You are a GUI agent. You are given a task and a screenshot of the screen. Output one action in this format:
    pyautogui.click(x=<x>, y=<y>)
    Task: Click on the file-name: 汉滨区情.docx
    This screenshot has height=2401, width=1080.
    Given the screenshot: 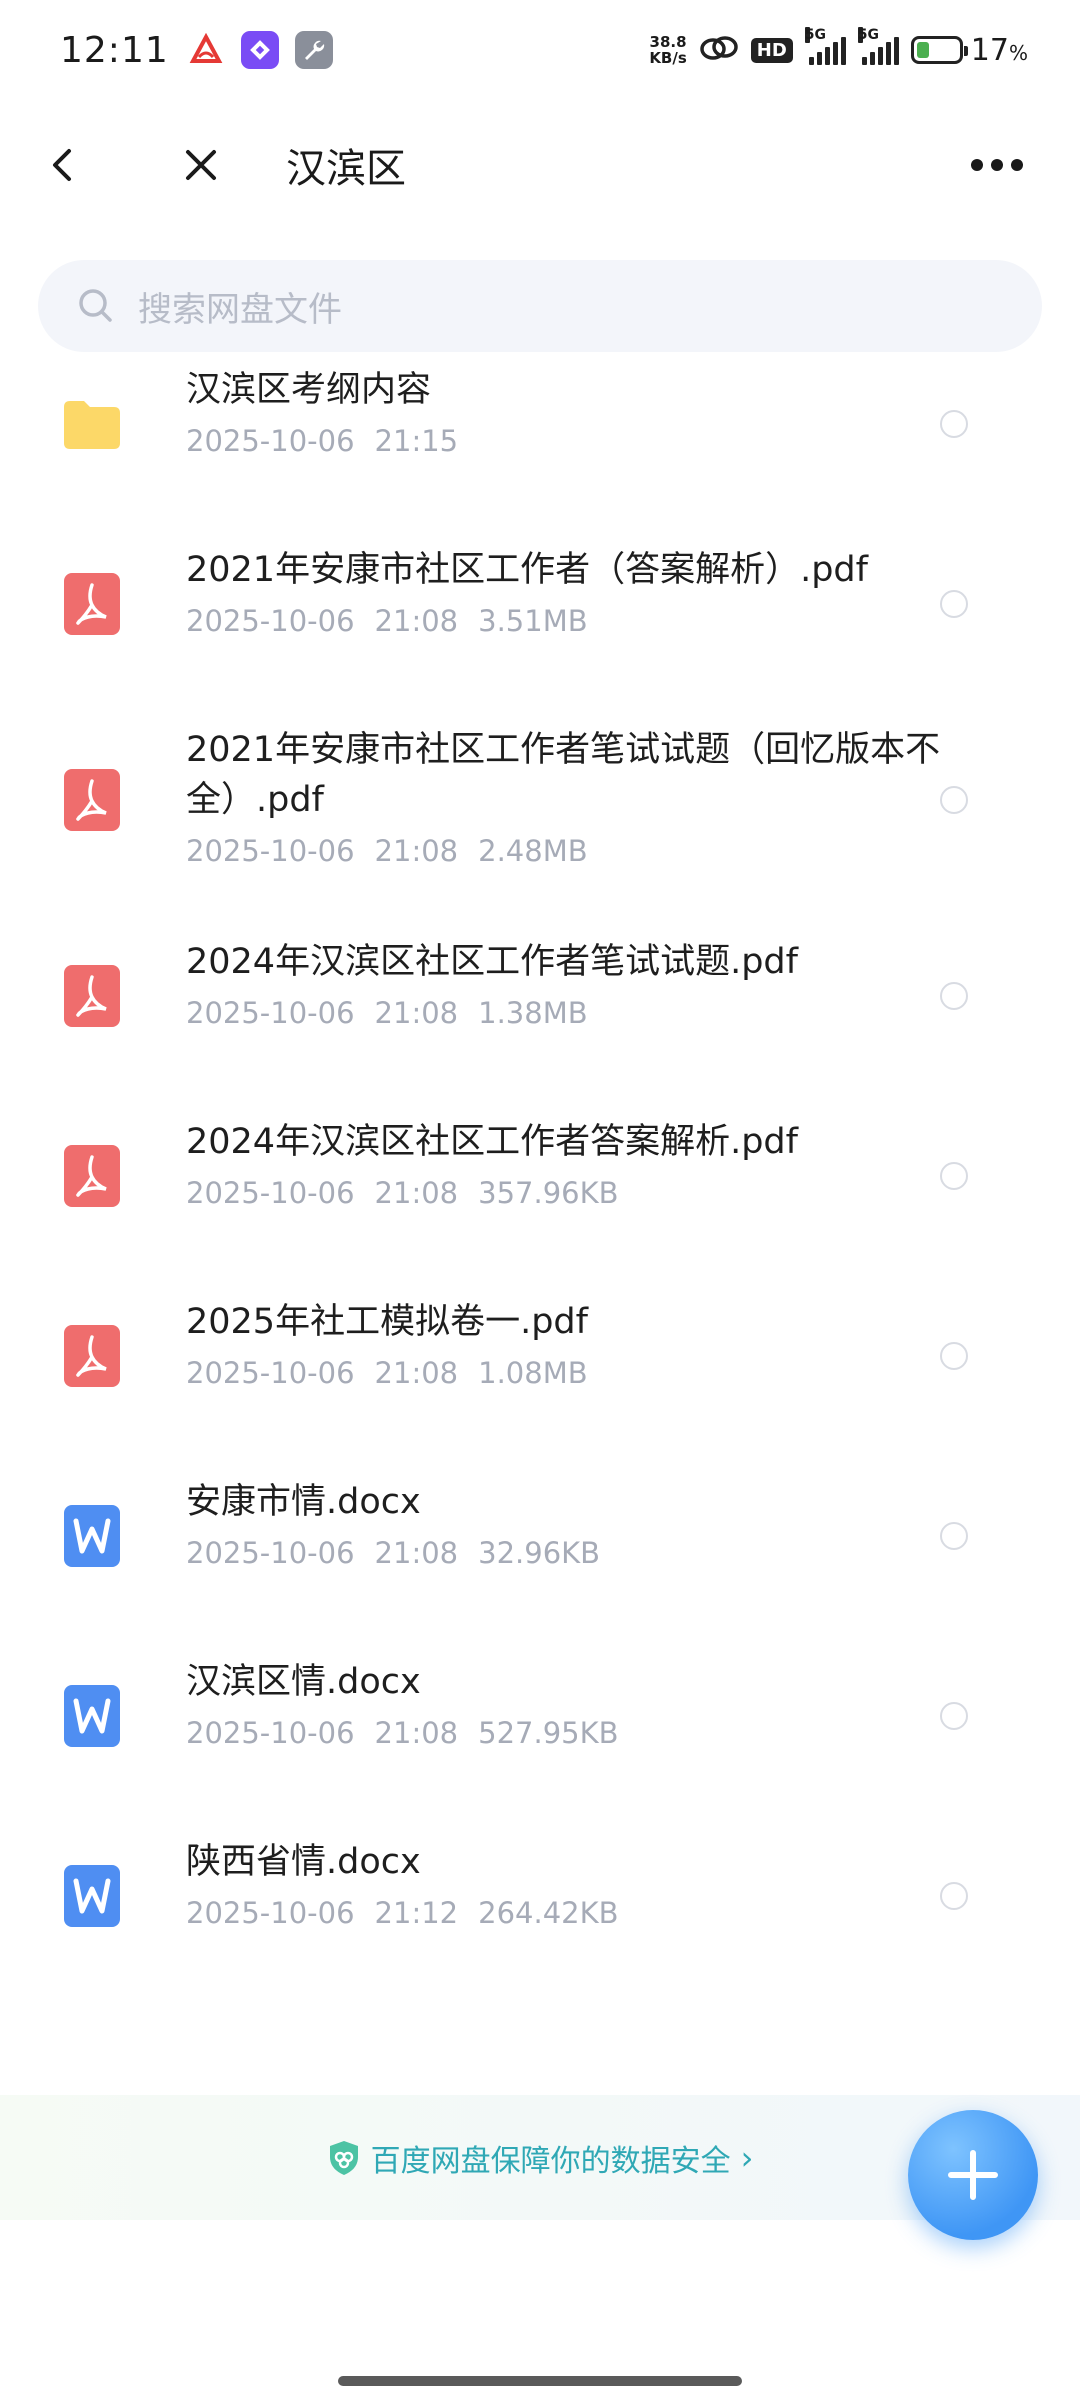 What is the action you would take?
    pyautogui.click(x=303, y=1682)
    